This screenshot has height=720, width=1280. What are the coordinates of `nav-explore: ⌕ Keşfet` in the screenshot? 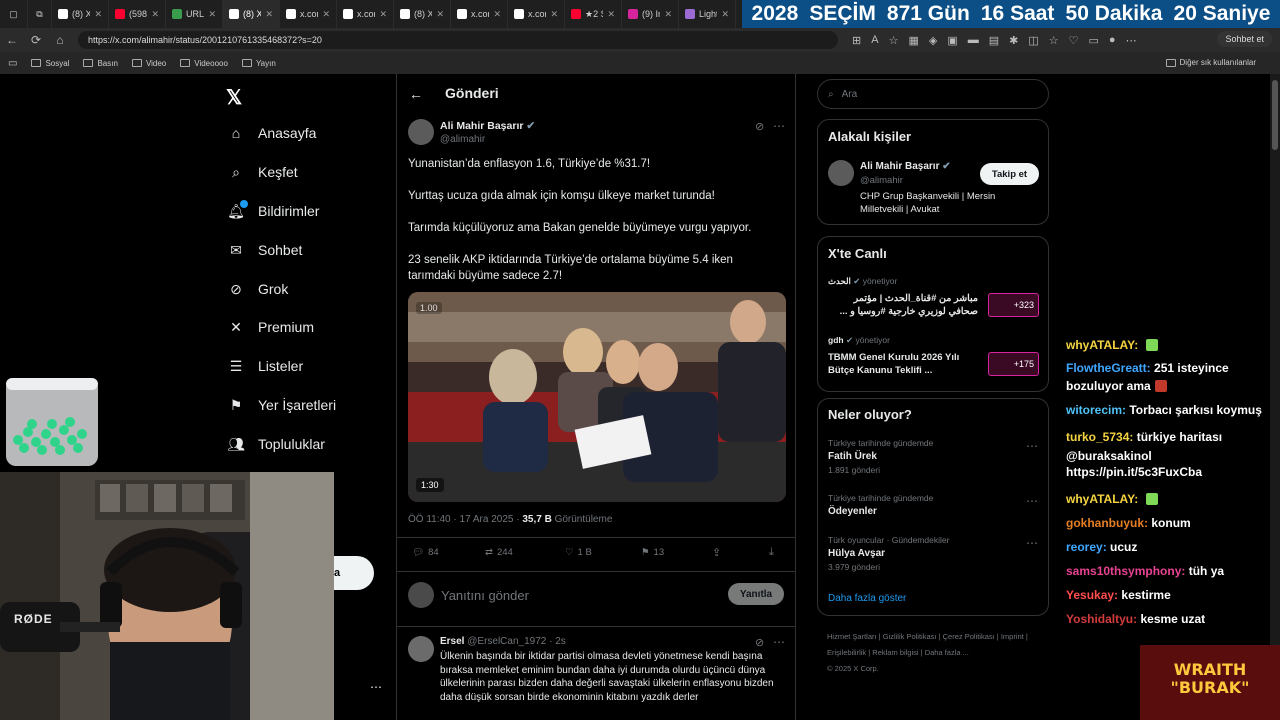 It's located at (263, 172).